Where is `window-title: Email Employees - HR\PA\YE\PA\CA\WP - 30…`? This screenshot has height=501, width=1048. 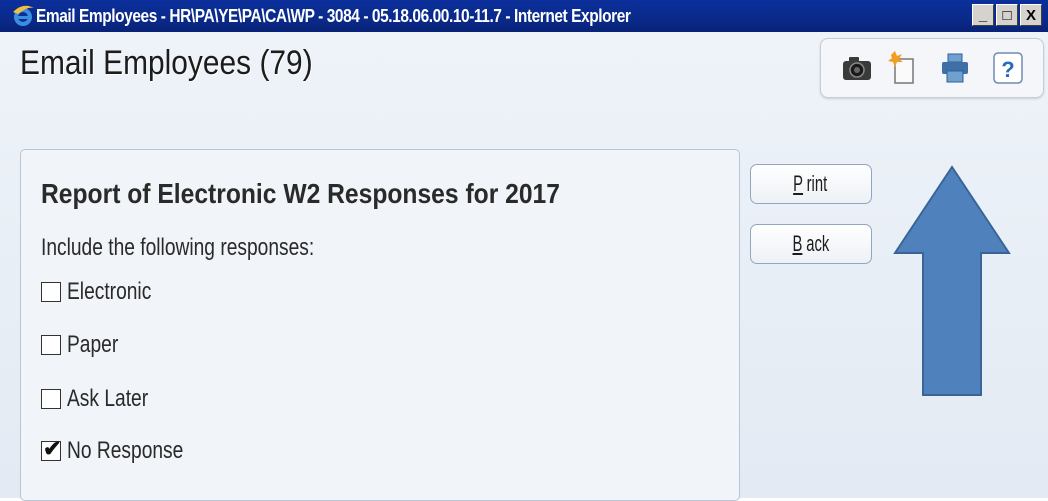
window-title: Email Employees - HR\PA\YE\PA\CA\WP - 30… is located at coordinates (333, 16).